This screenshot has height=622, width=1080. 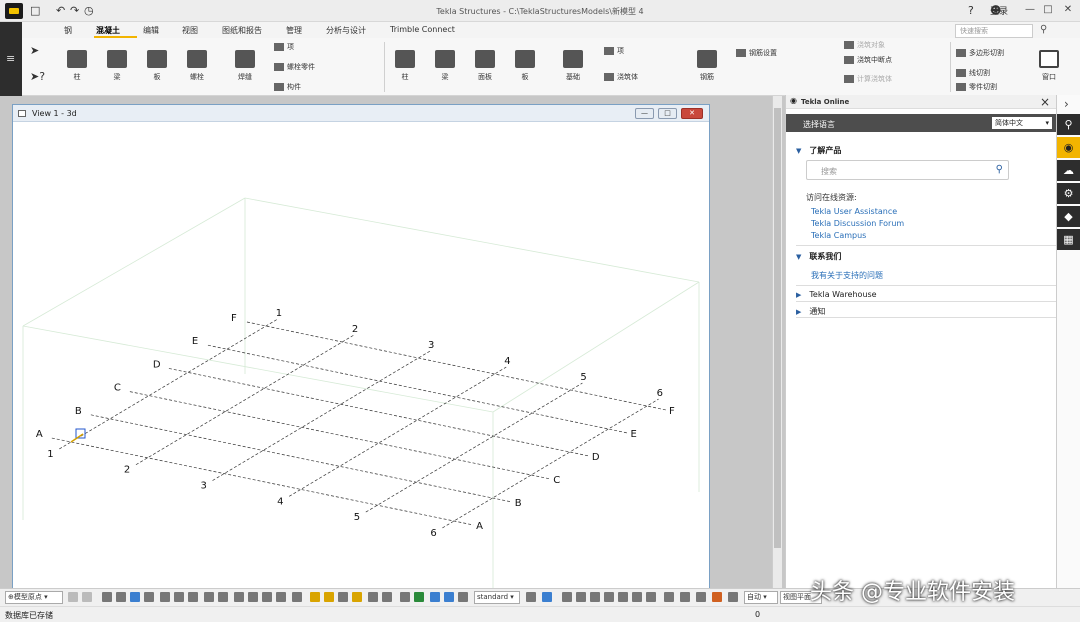 I want to click on auto-select: 自动 ▾, so click(x=761, y=597).